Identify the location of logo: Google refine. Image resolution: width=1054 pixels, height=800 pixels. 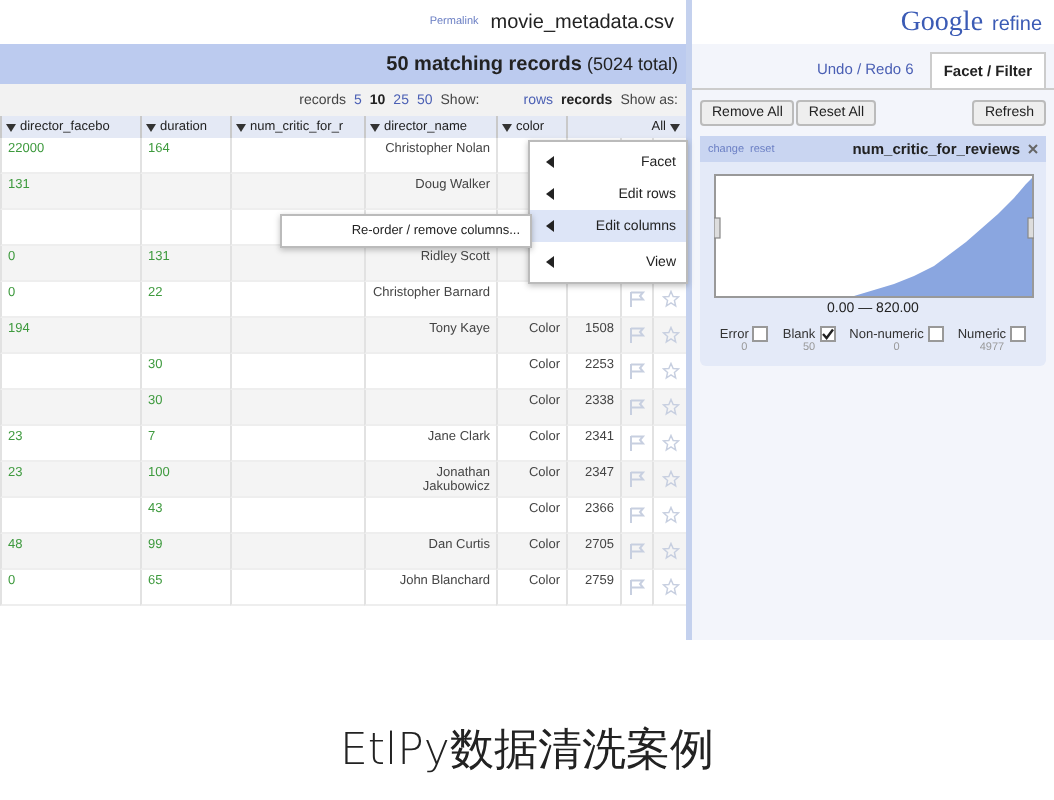
(971, 23).